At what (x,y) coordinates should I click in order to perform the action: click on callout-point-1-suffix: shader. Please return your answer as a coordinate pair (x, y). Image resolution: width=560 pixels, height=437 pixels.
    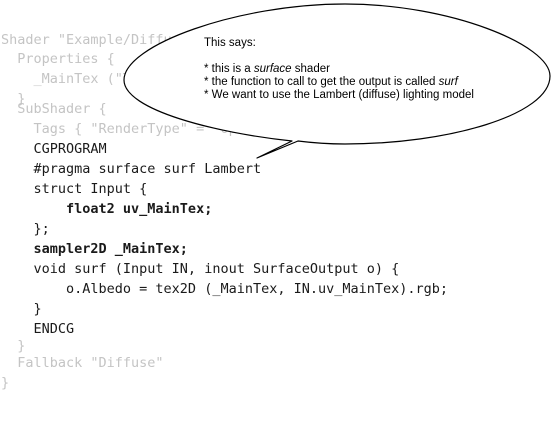
    Looking at the image, I should click on (310, 69).